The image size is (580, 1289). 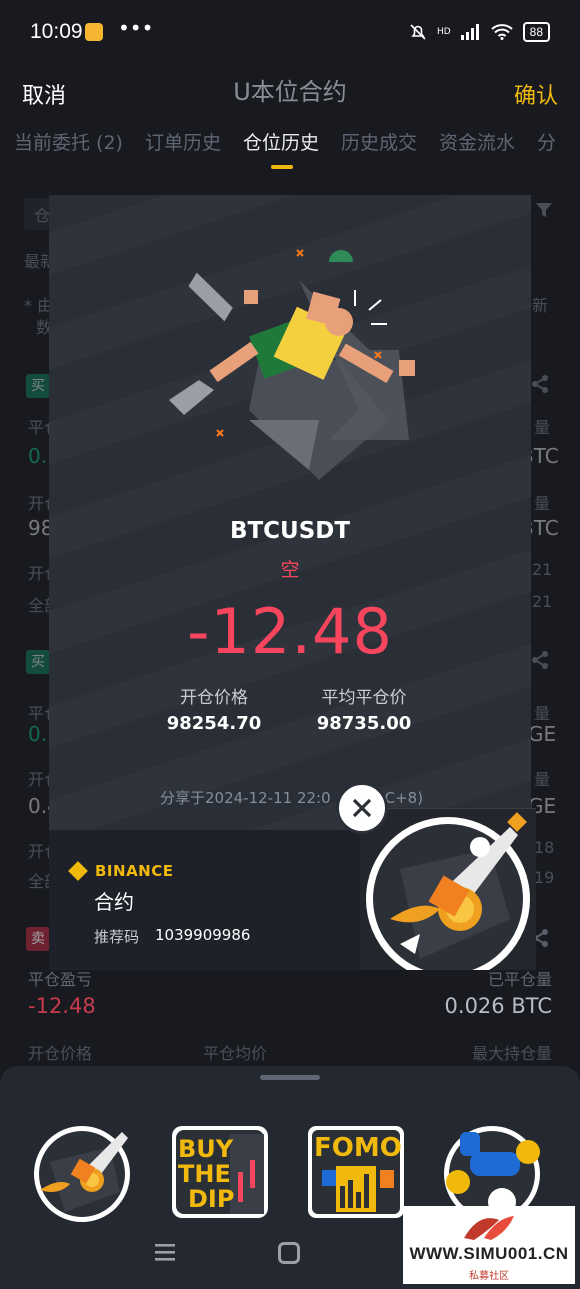 What do you see at coordinates (62, 1006) in the screenshot?
I see `last-row-pnl-value: -12.48` at bounding box center [62, 1006].